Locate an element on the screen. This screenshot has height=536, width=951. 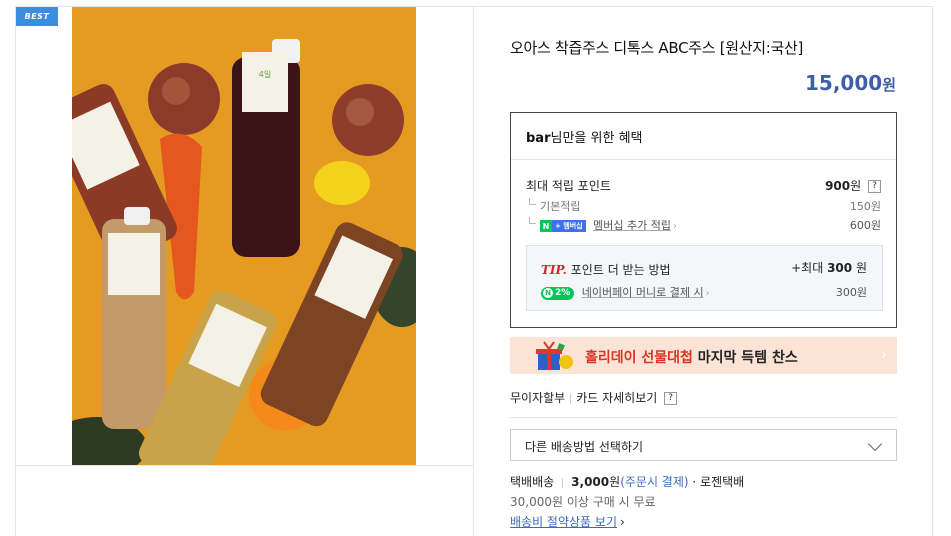
shipping-method-select: 다른 배송방법 선택하기 is located at coordinates (703, 445).